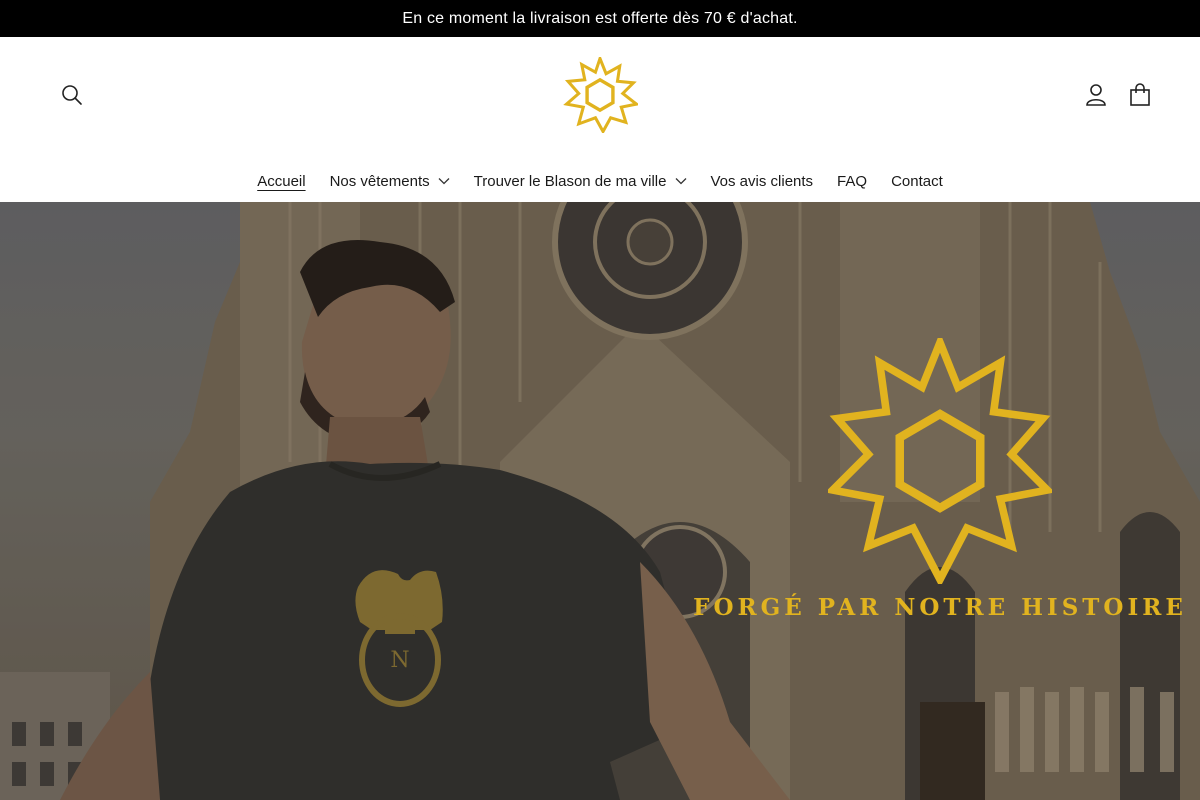 The width and height of the screenshot is (1200, 800). What do you see at coordinates (940, 607) in the screenshot?
I see `hero-tagline: FORGÉ PAR NOTRE HISTOIRE` at bounding box center [940, 607].